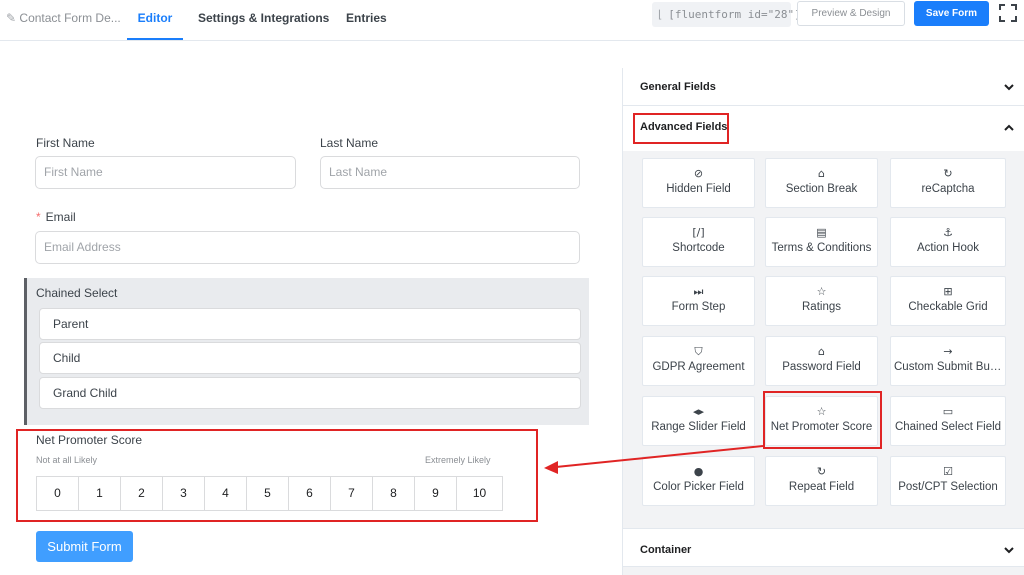 The width and height of the screenshot is (1024, 575). Describe the element at coordinates (948, 189) in the screenshot. I see `field-card-label: reCaptcha` at that location.